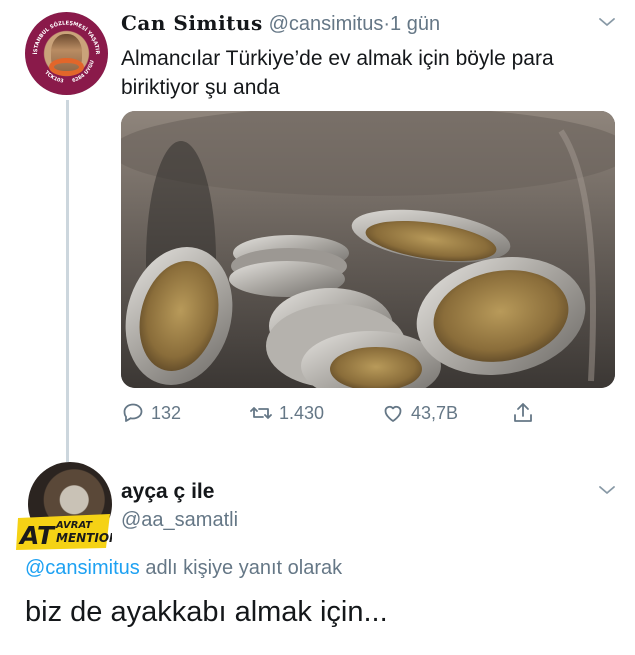 This screenshot has width=635, height=655. What do you see at coordinates (167, 492) in the screenshot?
I see `reply-author-name: ayça ç ile` at bounding box center [167, 492].